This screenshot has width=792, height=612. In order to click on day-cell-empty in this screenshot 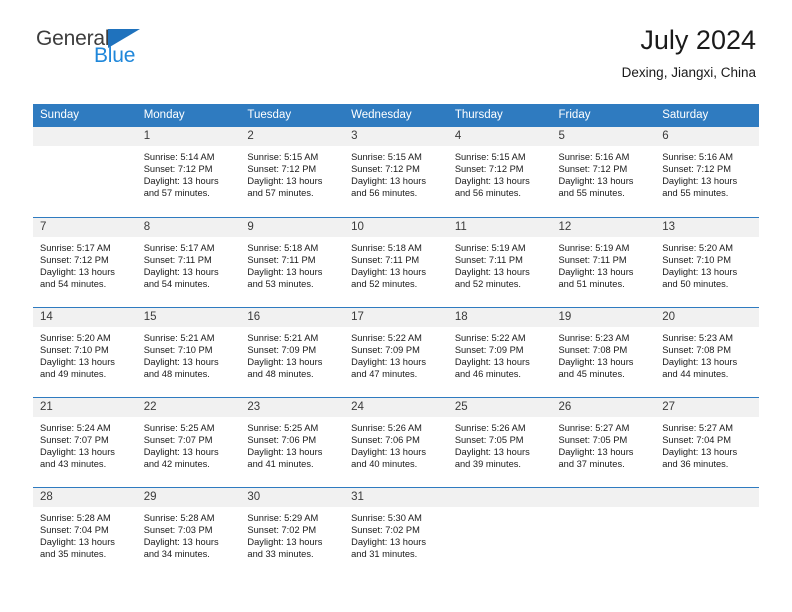, I will do `click(707, 531)`.